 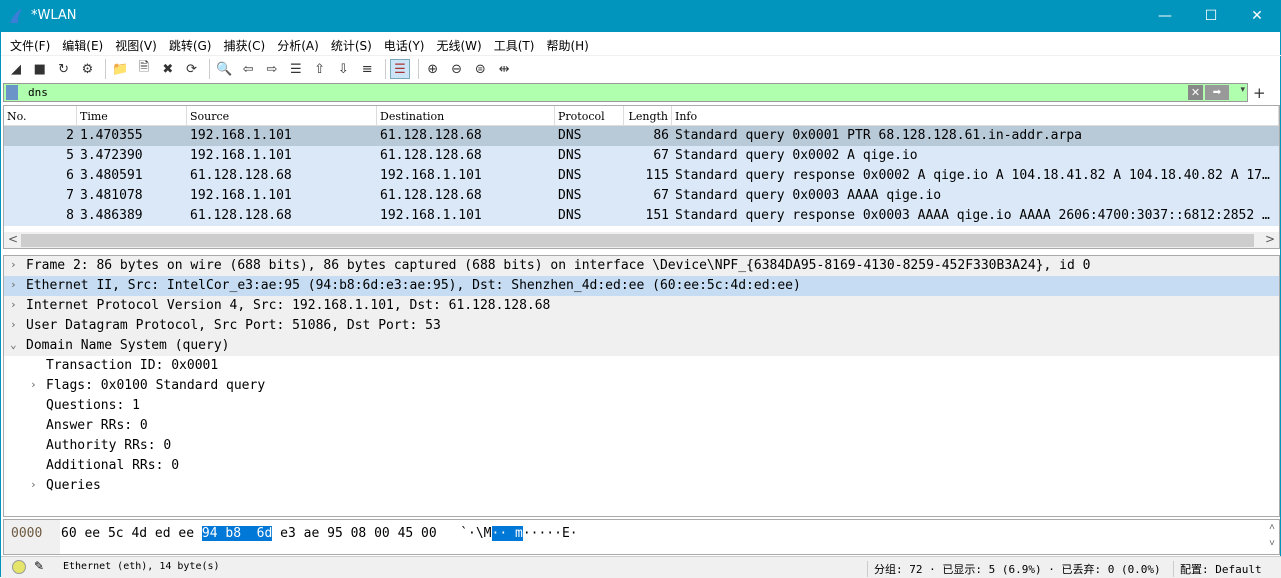 What do you see at coordinates (625, 92) in the screenshot?
I see `display-filter-bar: dns ✕ ➡ ▾` at bounding box center [625, 92].